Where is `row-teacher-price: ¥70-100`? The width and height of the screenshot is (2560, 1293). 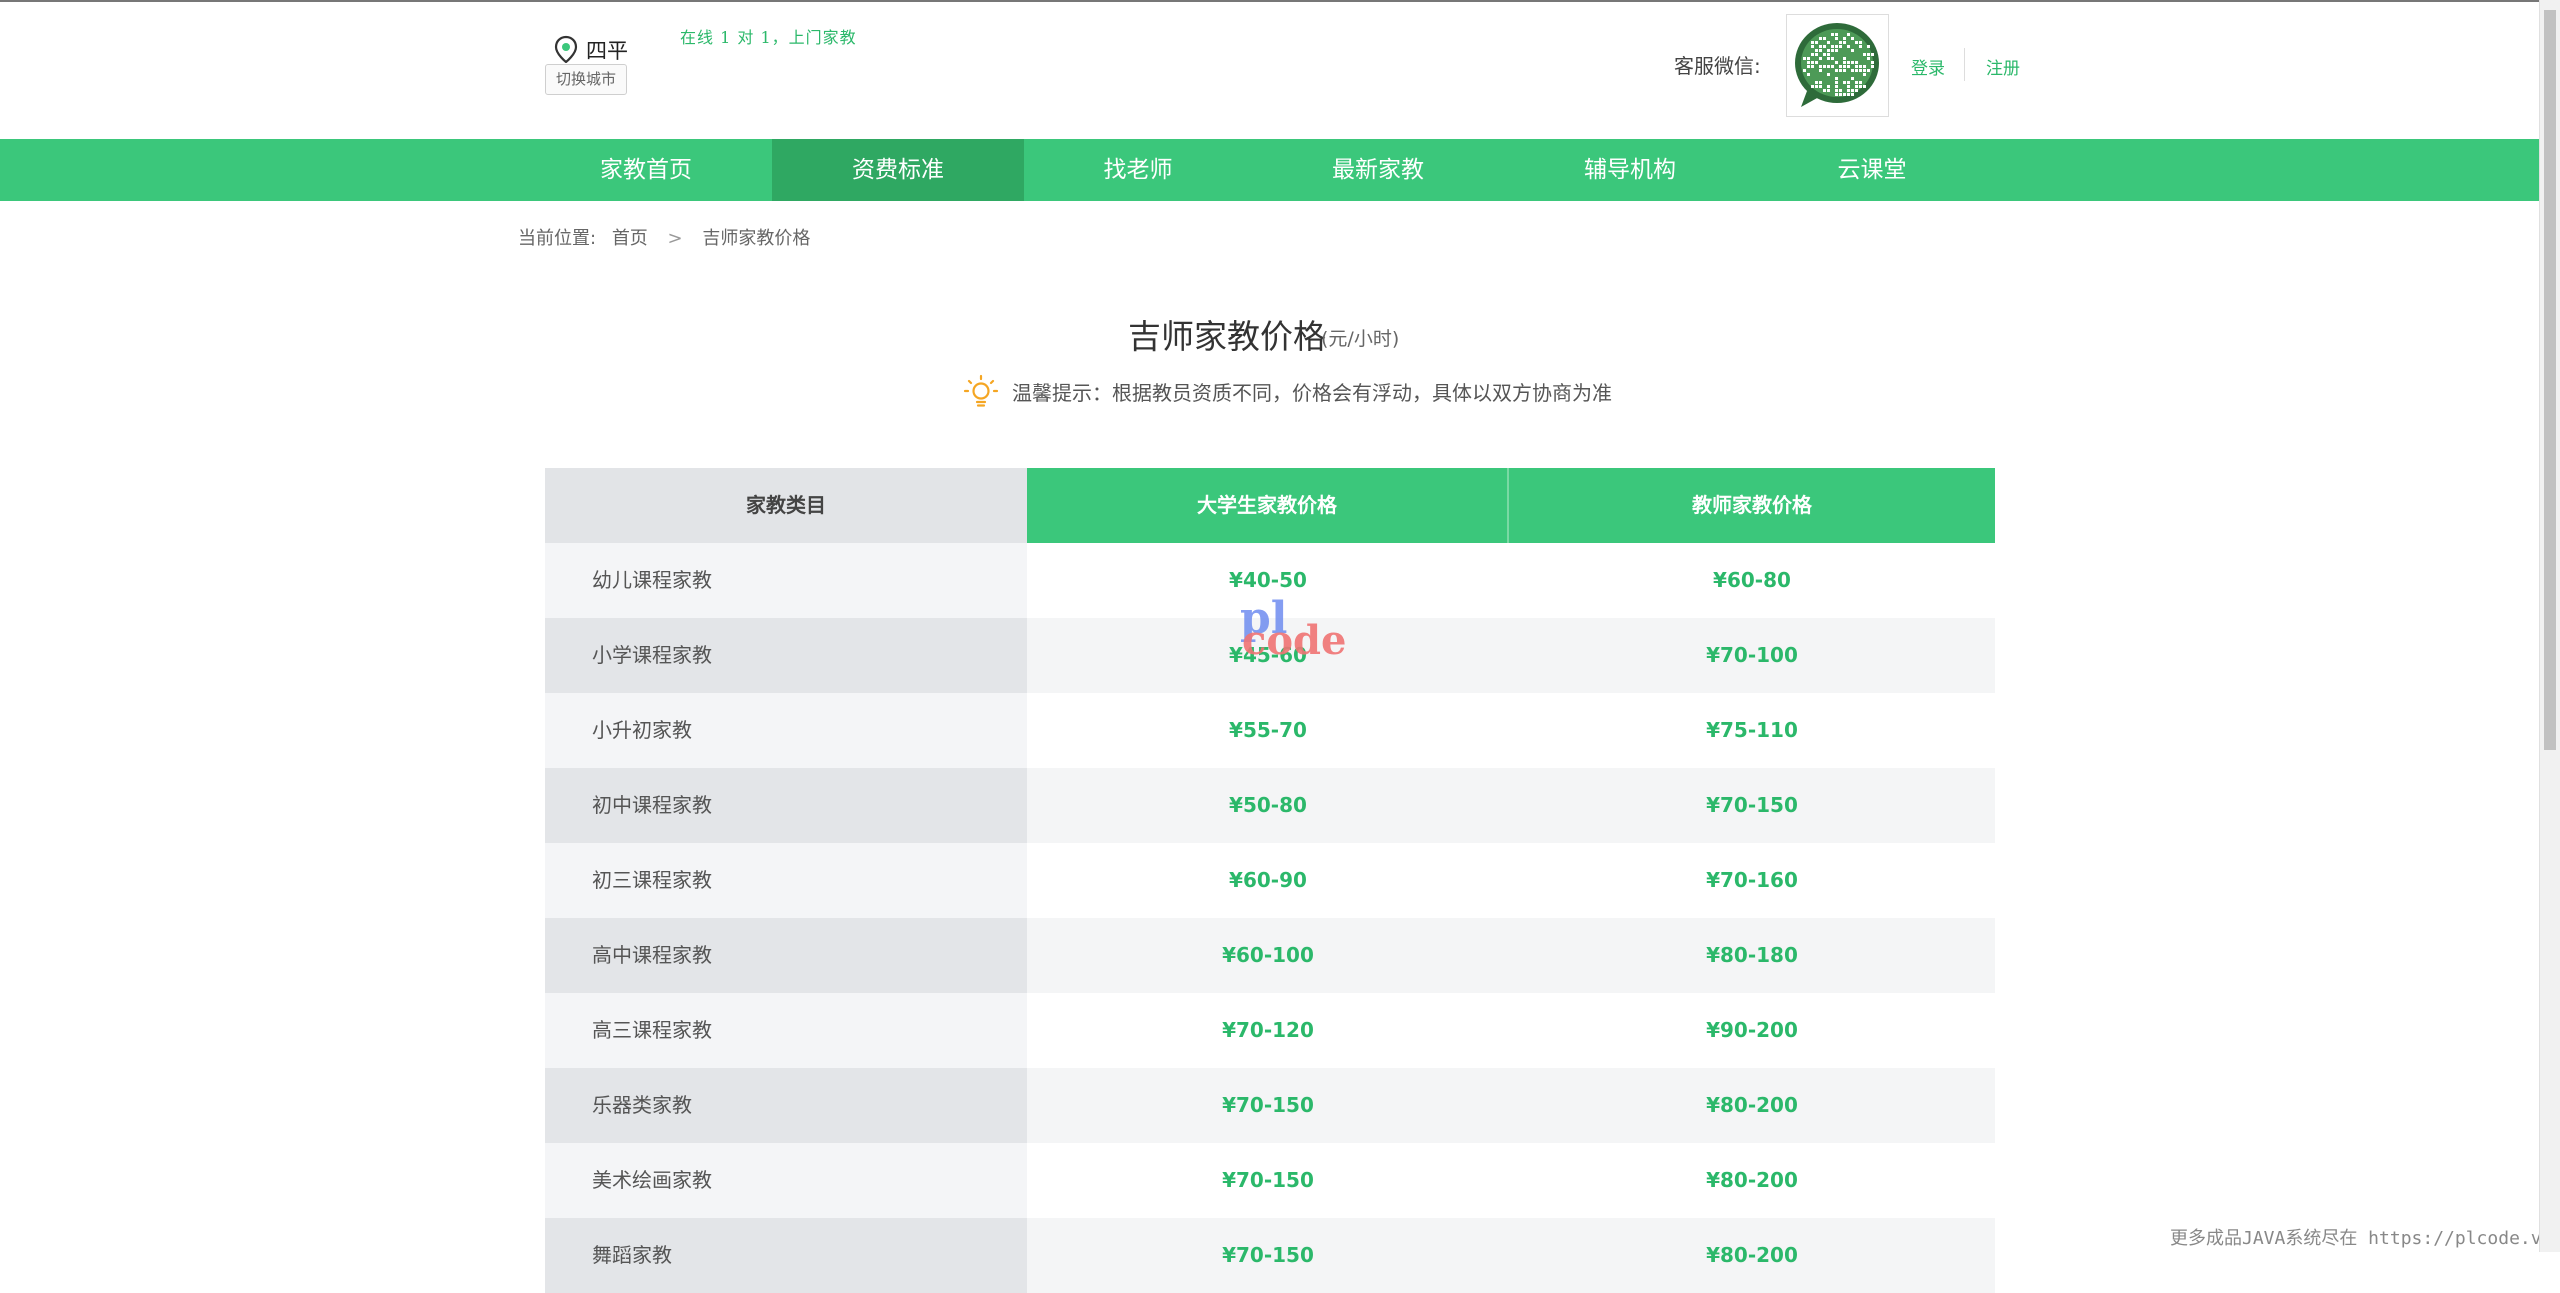 row-teacher-price: ¥70-100 is located at coordinates (1752, 655).